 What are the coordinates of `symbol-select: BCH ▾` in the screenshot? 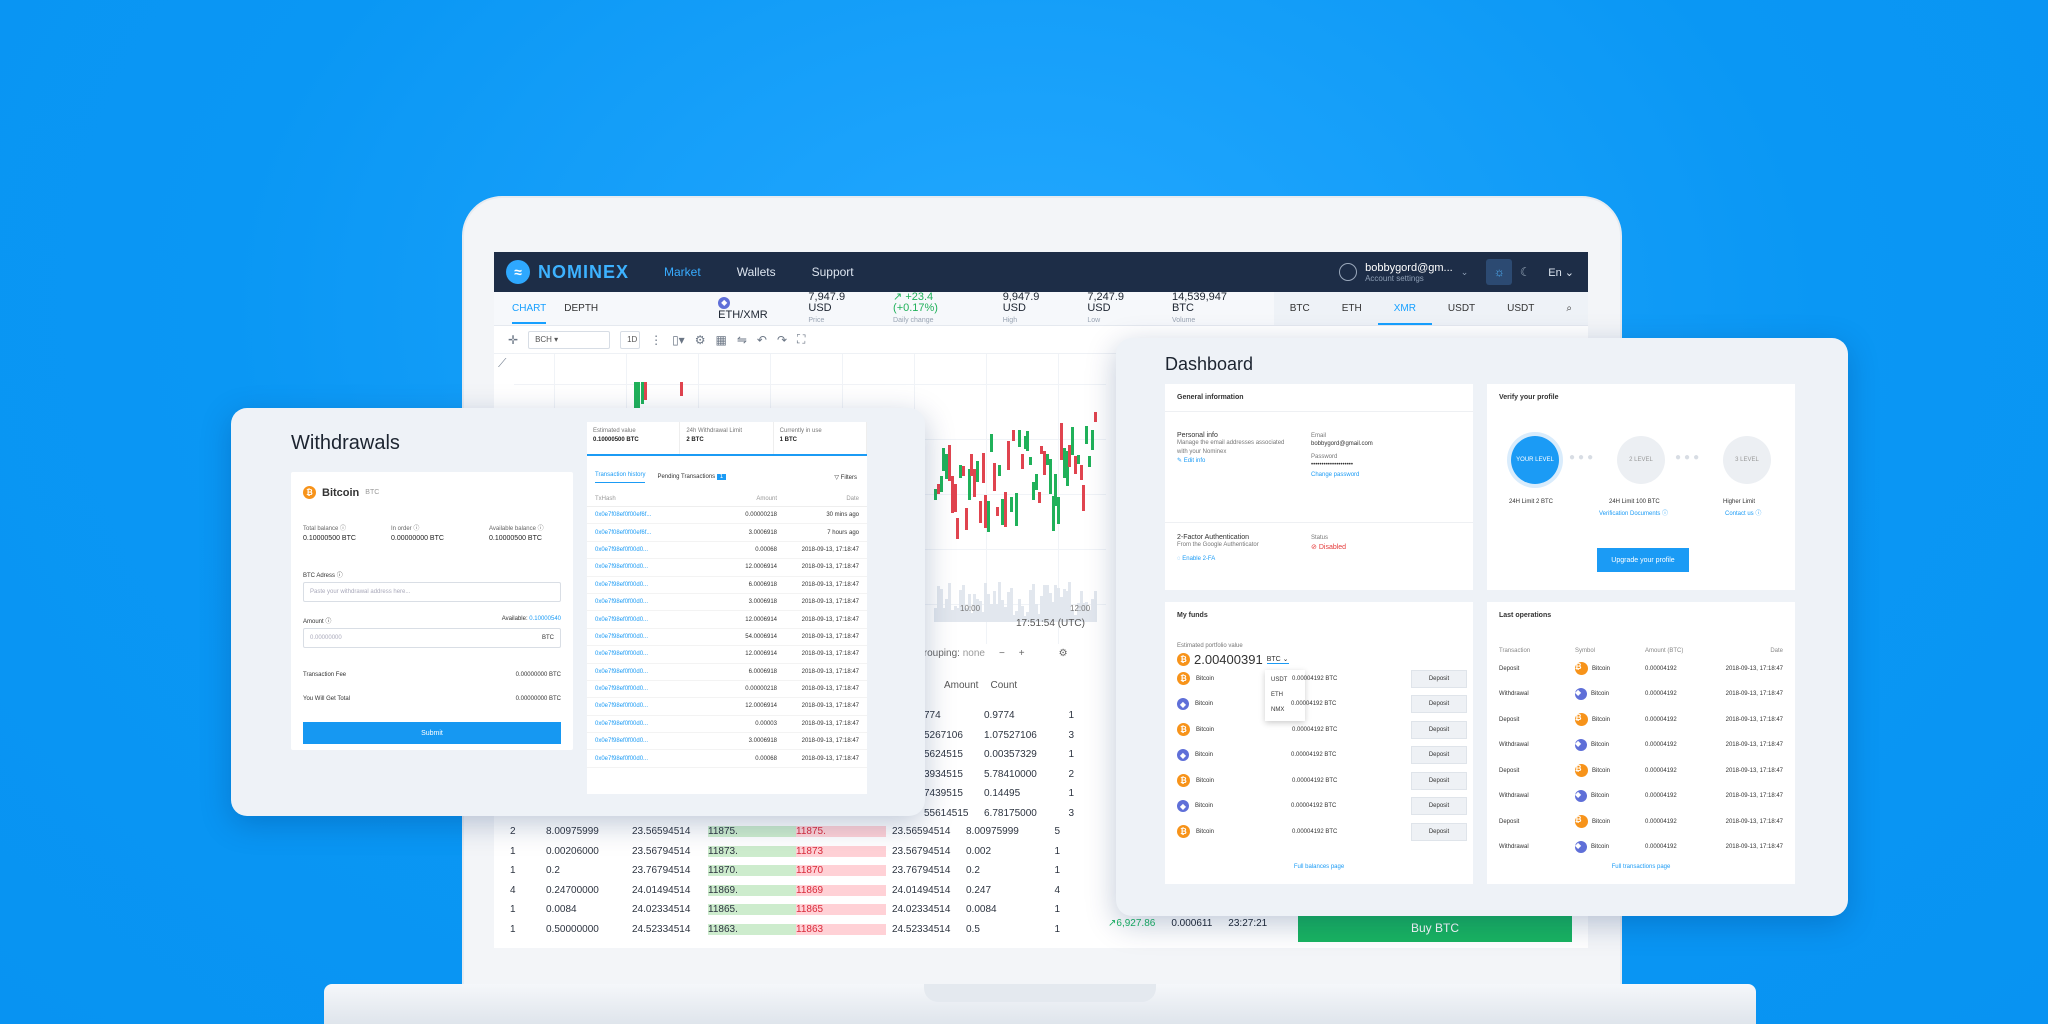 It's located at (569, 339).